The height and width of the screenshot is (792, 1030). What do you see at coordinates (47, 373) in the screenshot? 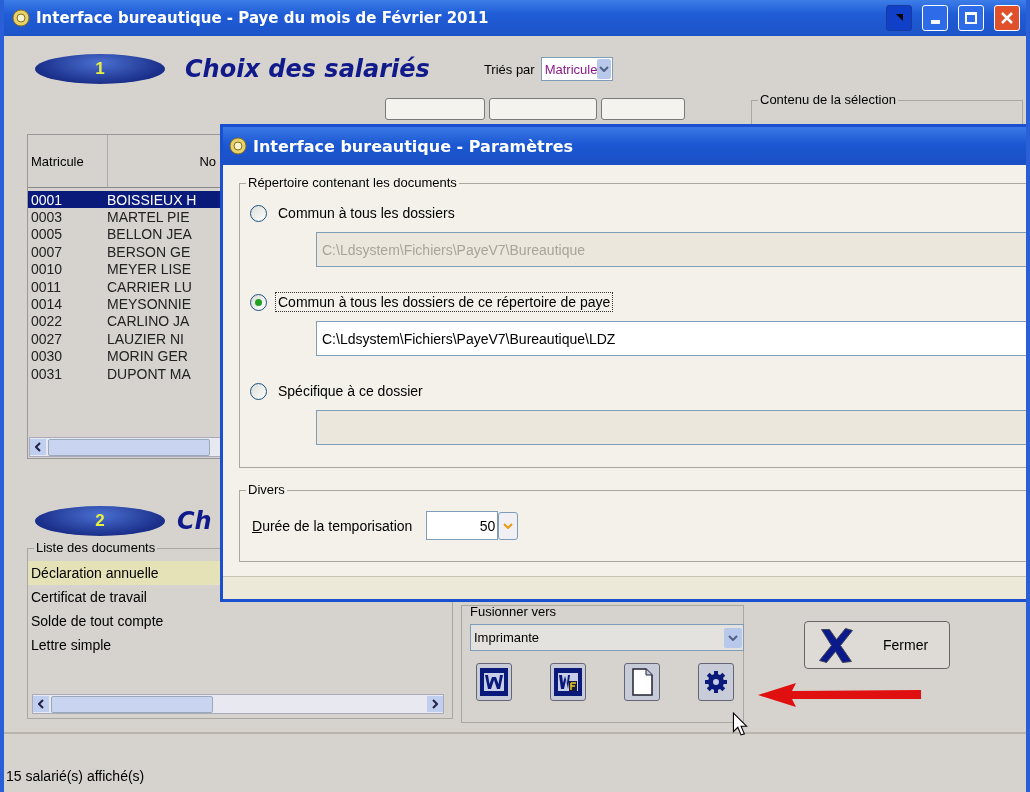
I see `table-cell-text: 0031` at bounding box center [47, 373].